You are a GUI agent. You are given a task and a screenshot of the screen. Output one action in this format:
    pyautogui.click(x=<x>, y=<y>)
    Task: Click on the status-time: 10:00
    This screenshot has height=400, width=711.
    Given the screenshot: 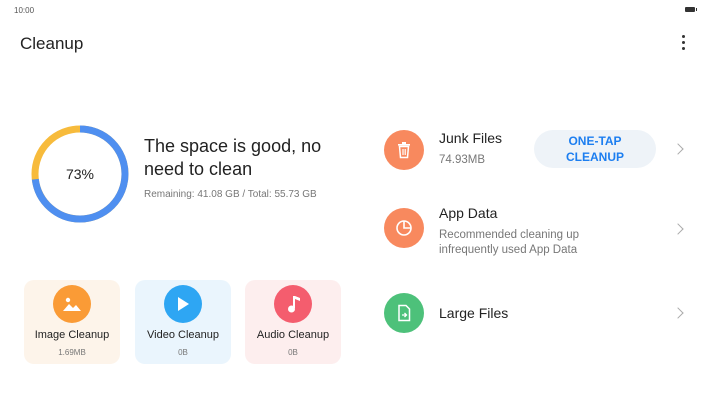 What is the action you would take?
    pyautogui.click(x=24, y=10)
    